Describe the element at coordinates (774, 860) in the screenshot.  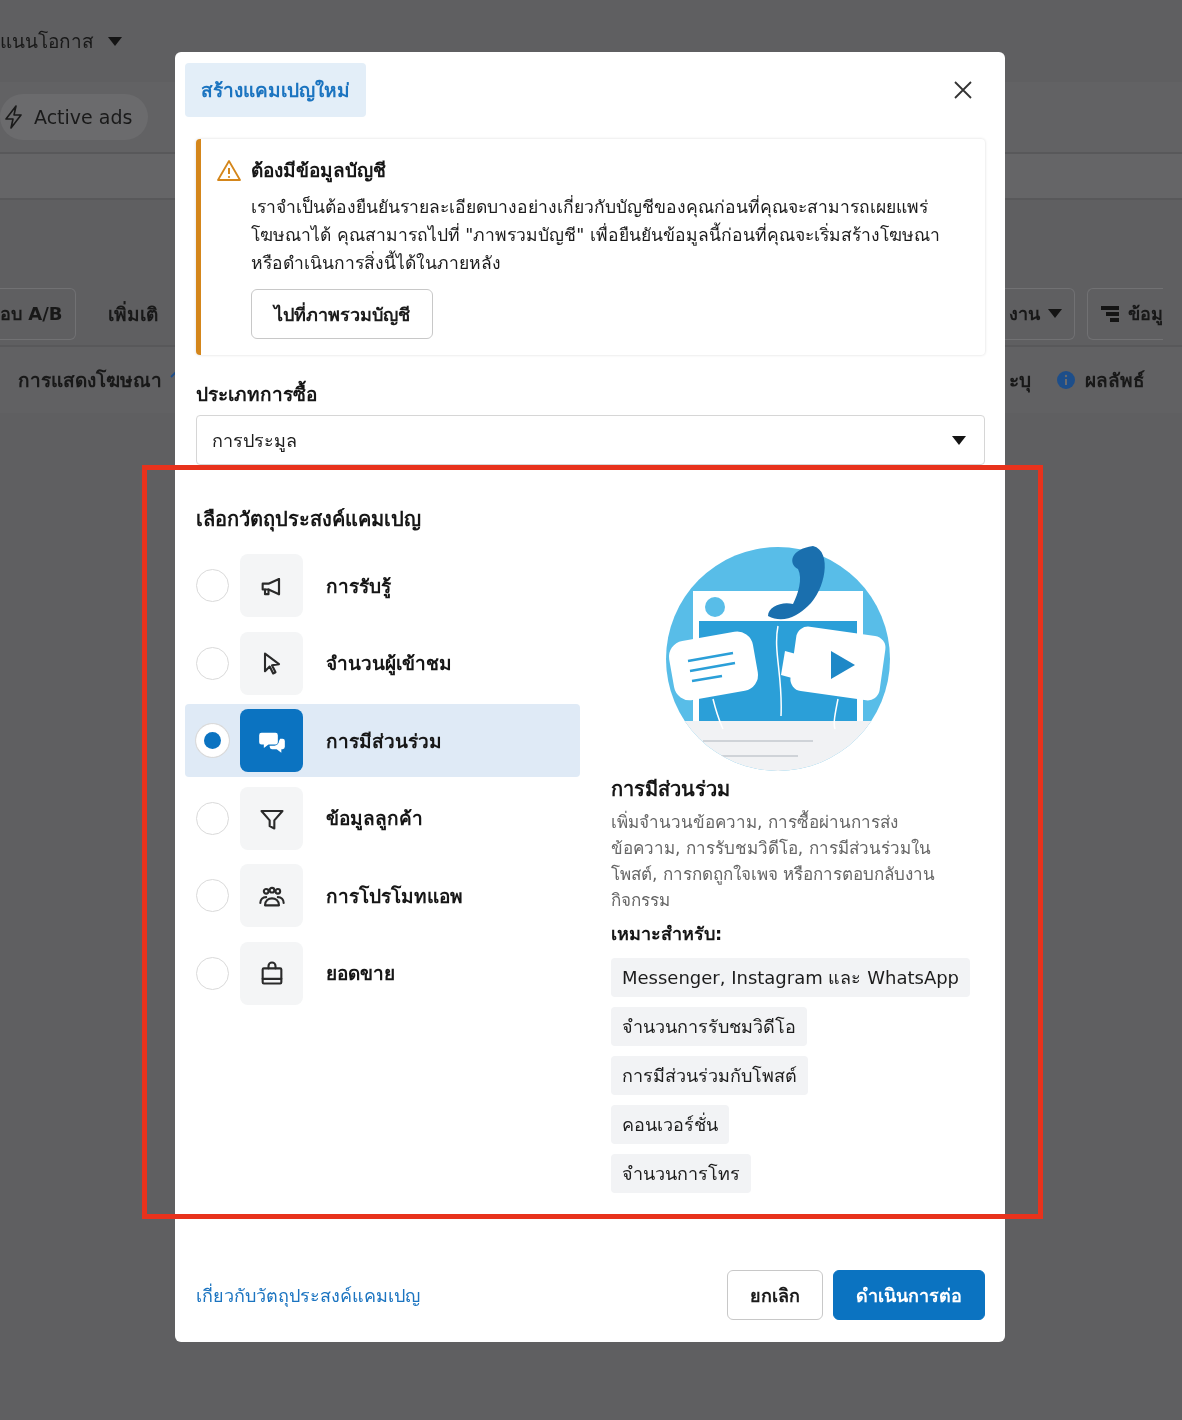
I see `objective-description: เพิ่มจำนวนข้อความ, การซื้อผ่านการส่งข้อความ, การรับชมวิดีโอ, การมีส่วนร่วมในโพสต์, การกดถูกใจเพจ หรือการตอบกลับงานกิจกรรม` at that location.